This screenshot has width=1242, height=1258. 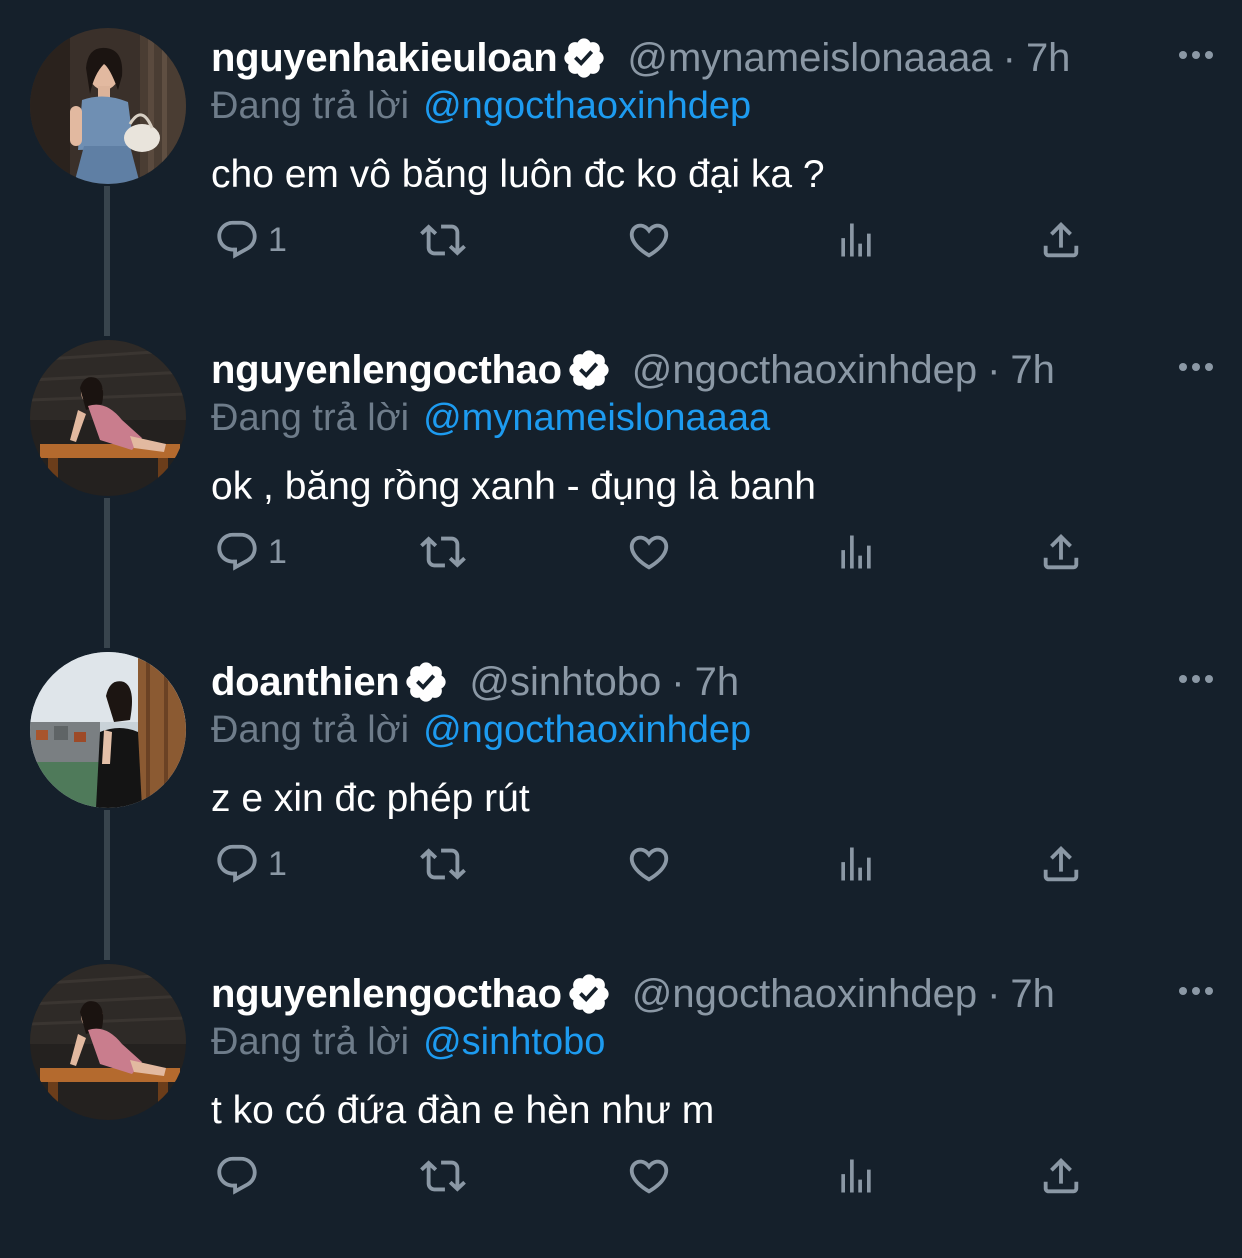 What do you see at coordinates (621, 1176) in the screenshot?
I see `tweet-actions` at bounding box center [621, 1176].